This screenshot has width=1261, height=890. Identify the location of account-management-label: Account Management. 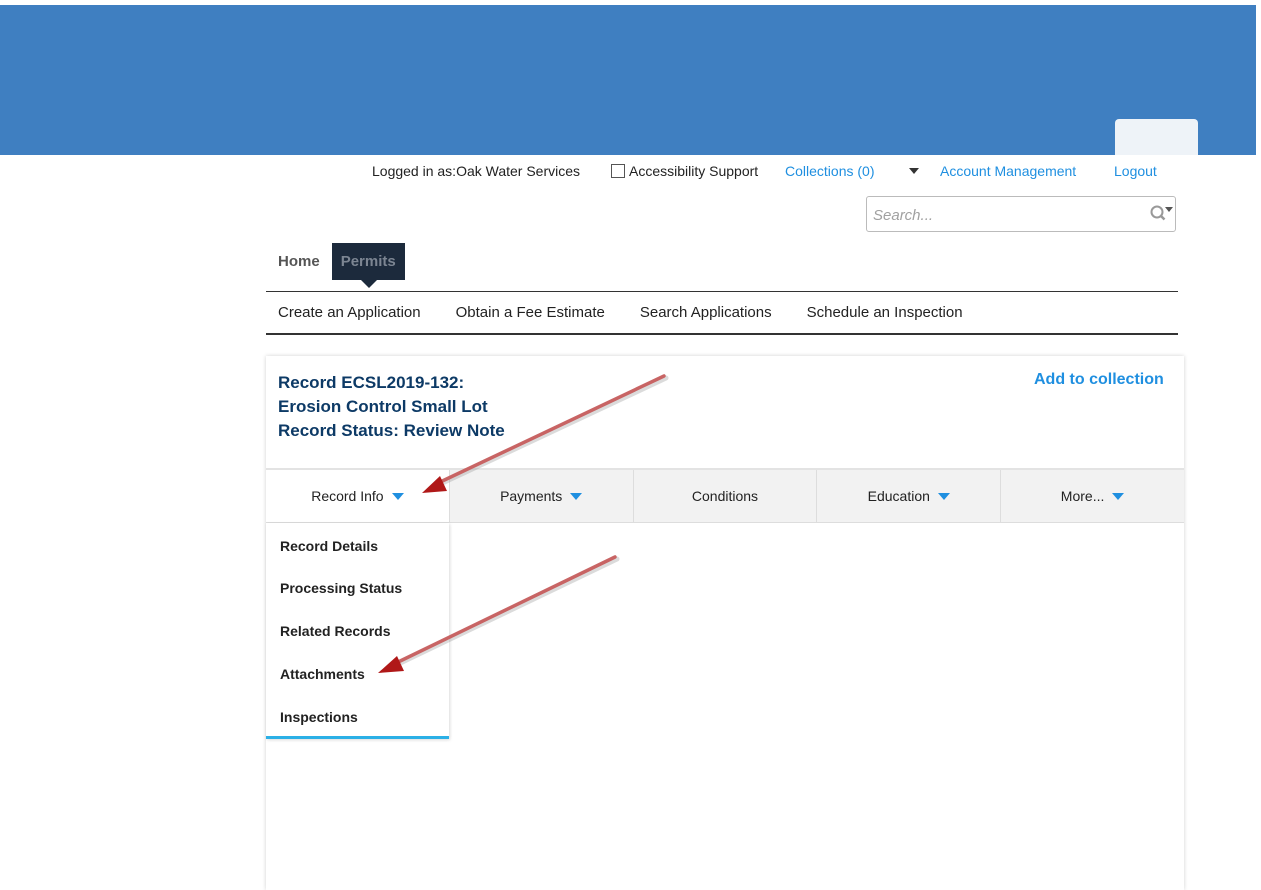
(1008, 171).